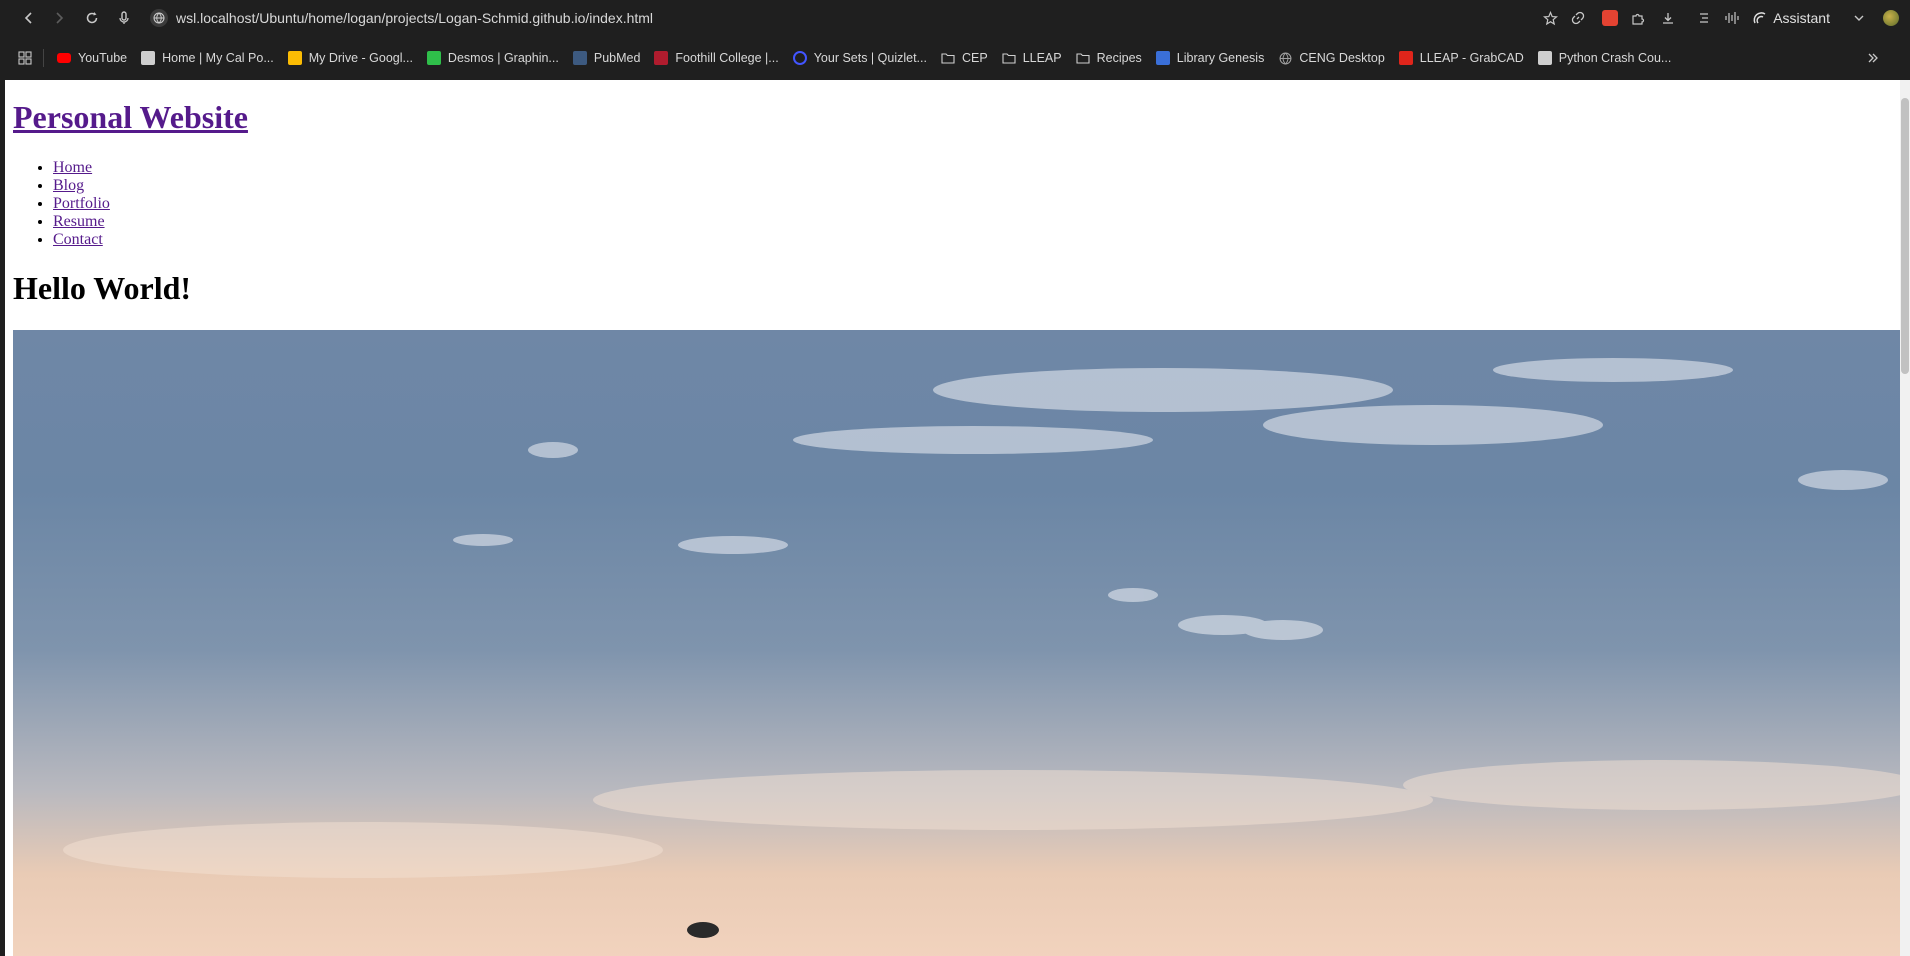 This screenshot has height=956, width=1910. What do you see at coordinates (25, 58) in the screenshot?
I see `apps-grid-icon` at bounding box center [25, 58].